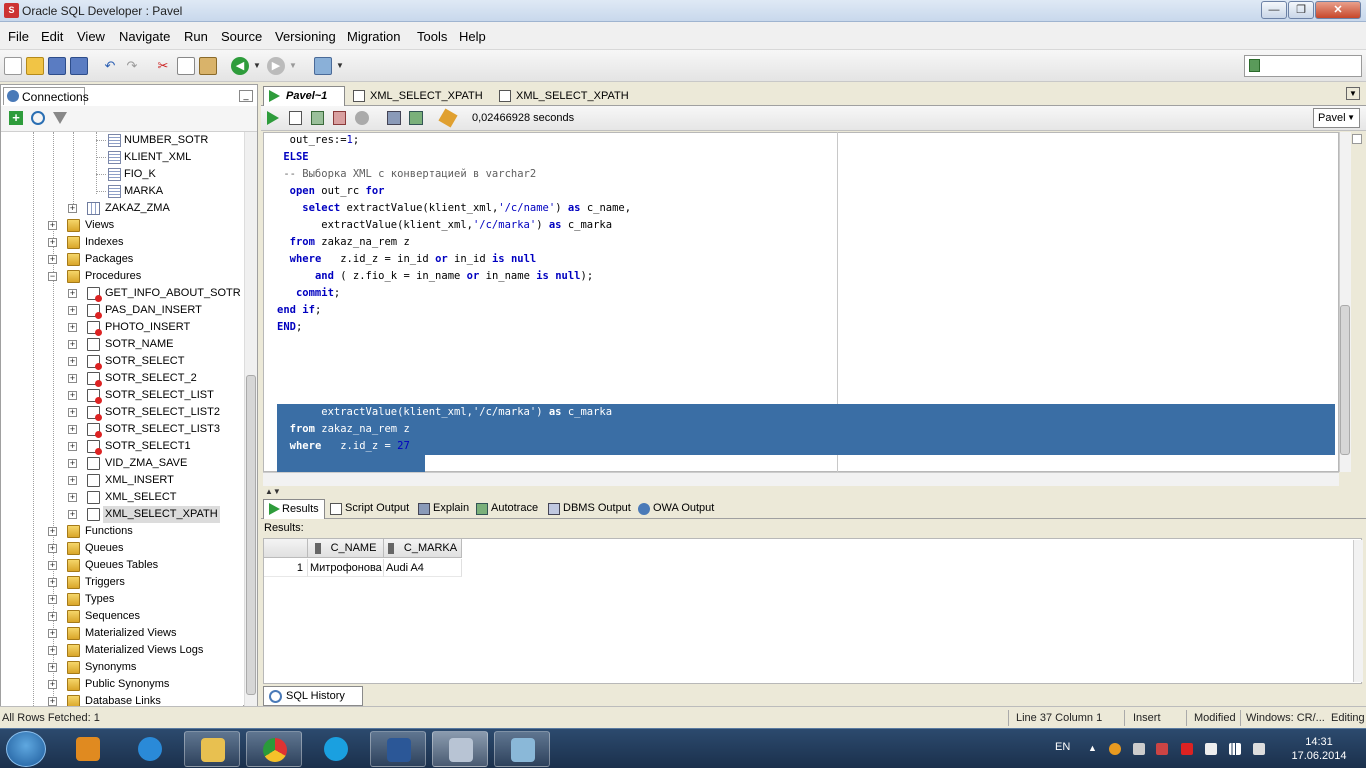 This screenshot has width=1366, height=768. What do you see at coordinates (122, 599) in the screenshot?
I see `tree-item: + Types` at bounding box center [122, 599].